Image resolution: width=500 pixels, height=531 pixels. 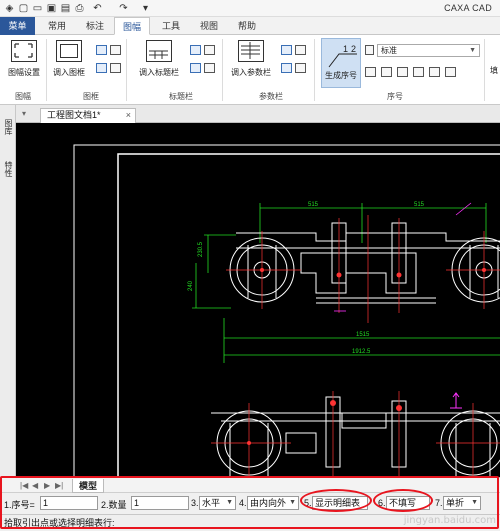 What do you see at coordinates (23, 96) in the screenshot?
I see `group-label-sheet: 图幅` at bounding box center [23, 96].